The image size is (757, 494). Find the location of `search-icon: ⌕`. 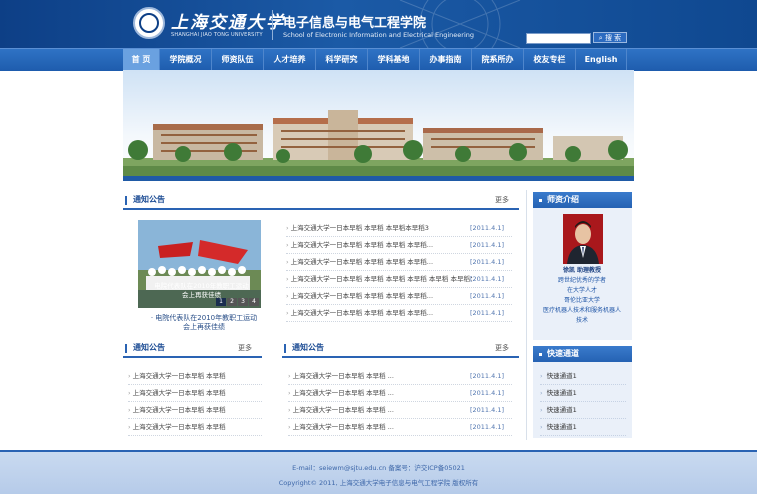

search-icon: ⌕ is located at coordinates (600, 38).